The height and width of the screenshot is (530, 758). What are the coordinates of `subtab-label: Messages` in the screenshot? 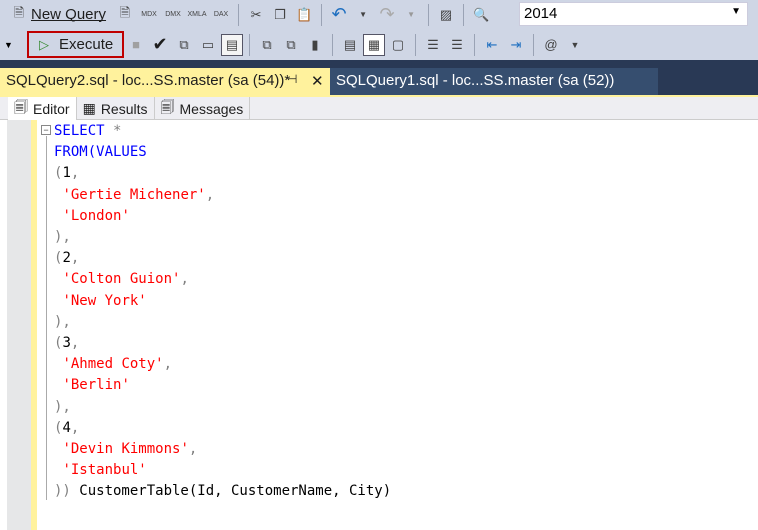 It's located at (211, 108).